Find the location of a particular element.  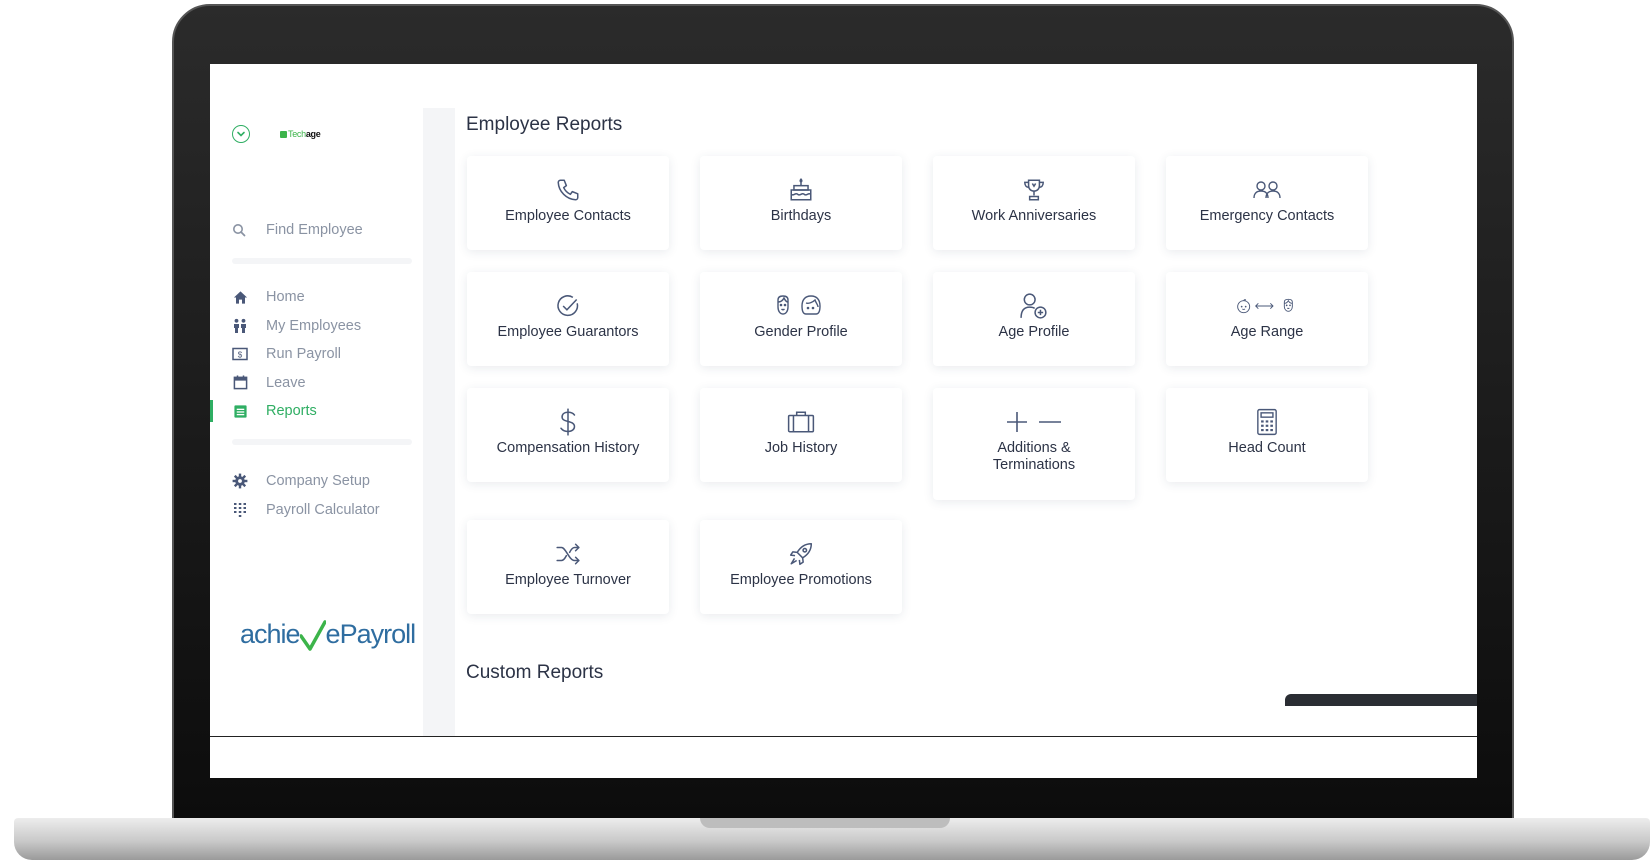

sidebar: Techage Find Employee Home My Employees is located at coordinates (316, 400).